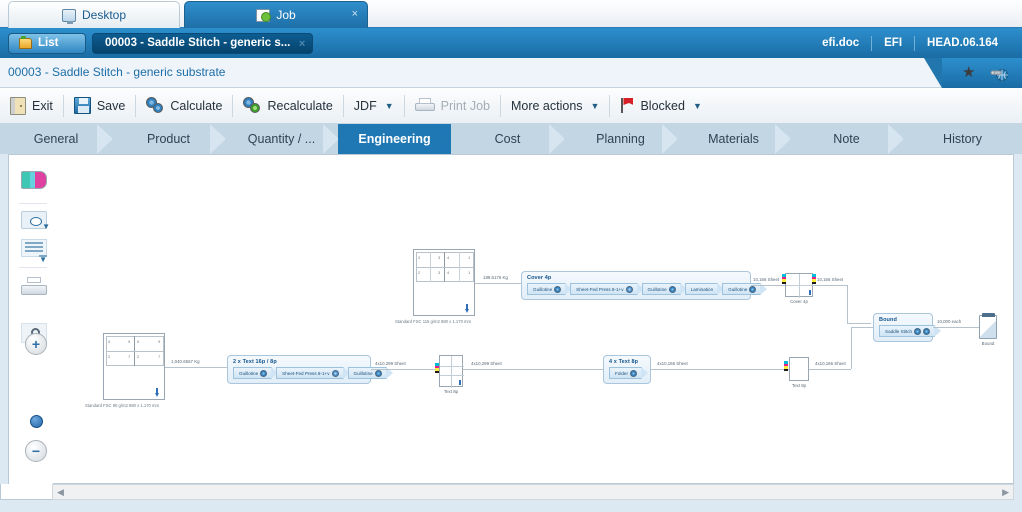 The image size is (1022, 512). What do you see at coordinates (365, 105) in the screenshot?
I see `jdf-dropdown-label: JDF` at bounding box center [365, 105].